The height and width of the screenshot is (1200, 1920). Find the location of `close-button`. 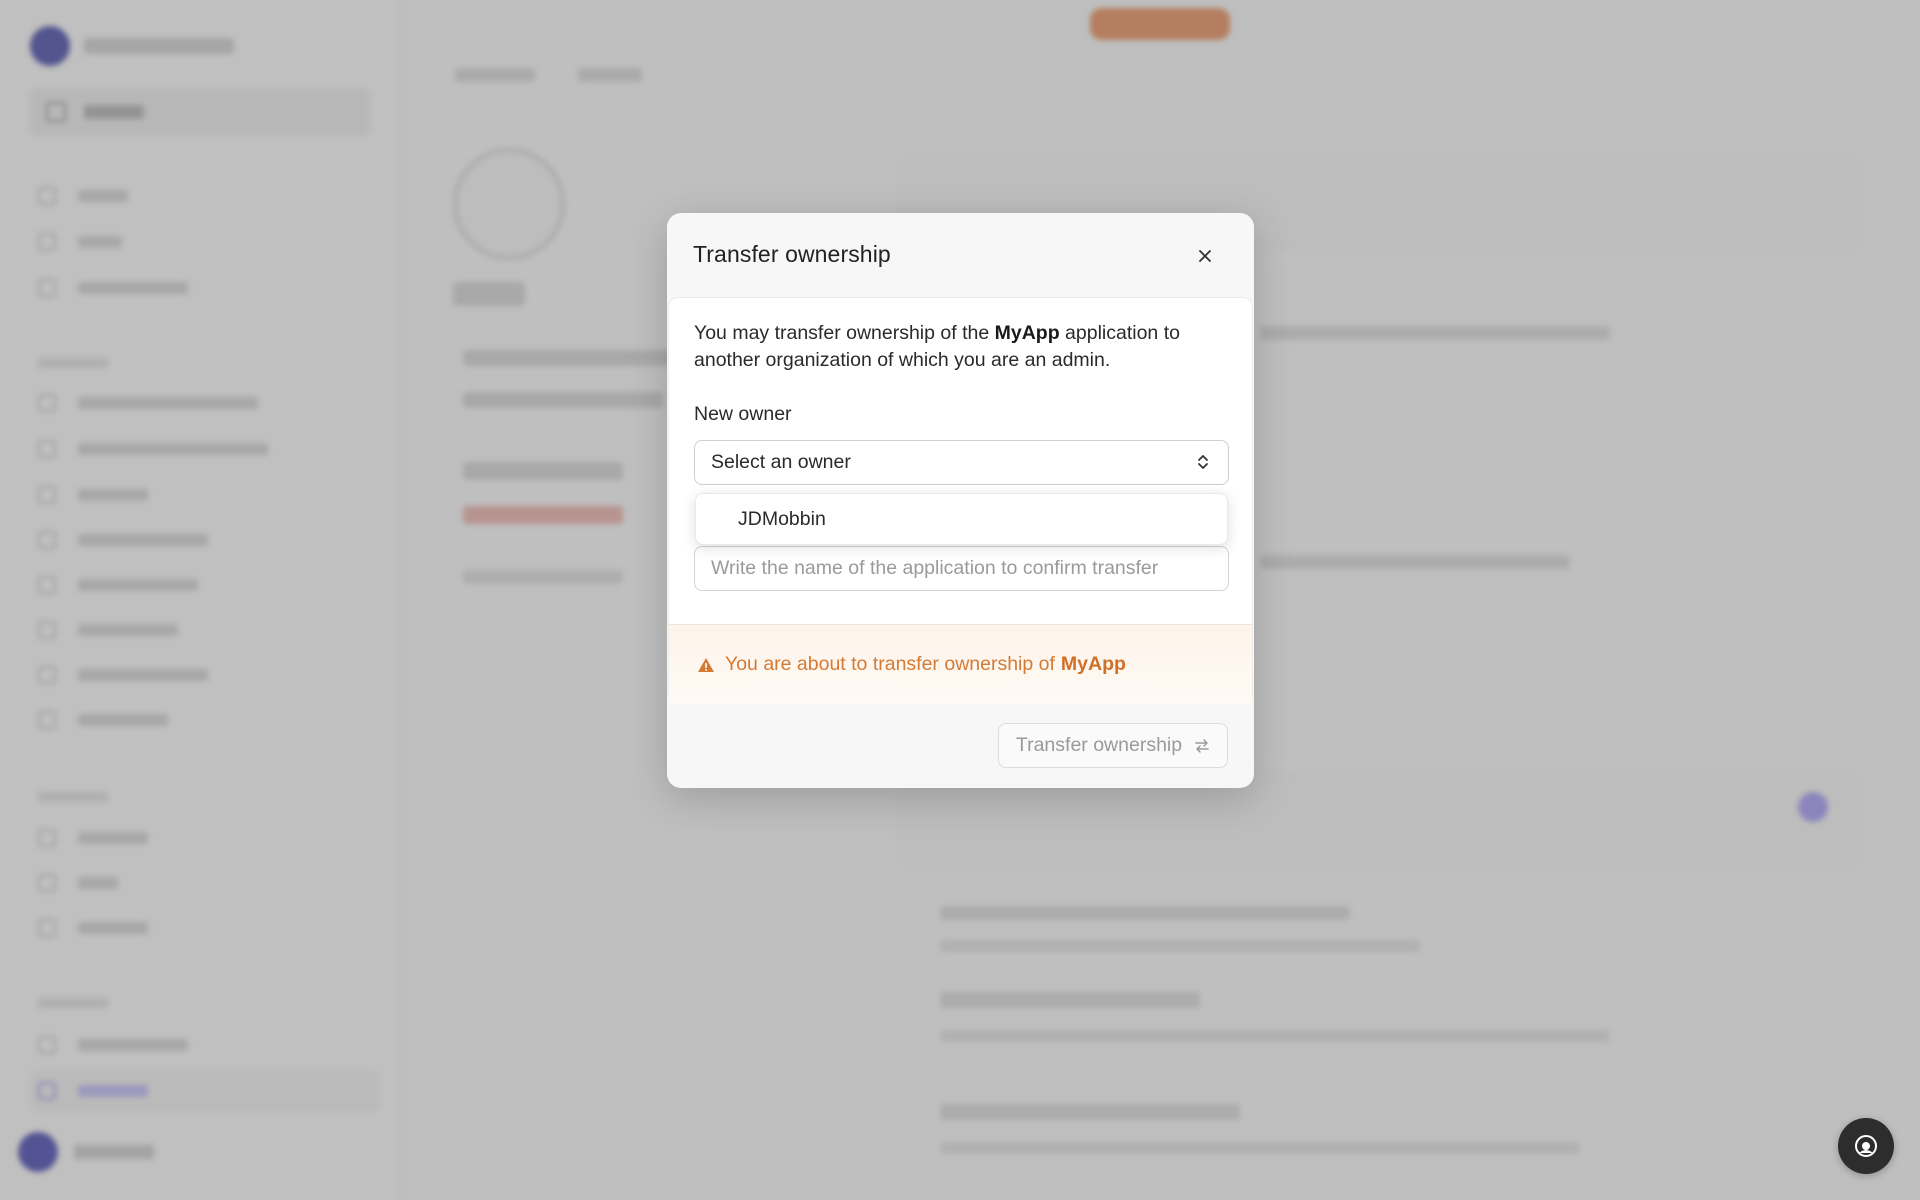

close-button is located at coordinates (1205, 256).